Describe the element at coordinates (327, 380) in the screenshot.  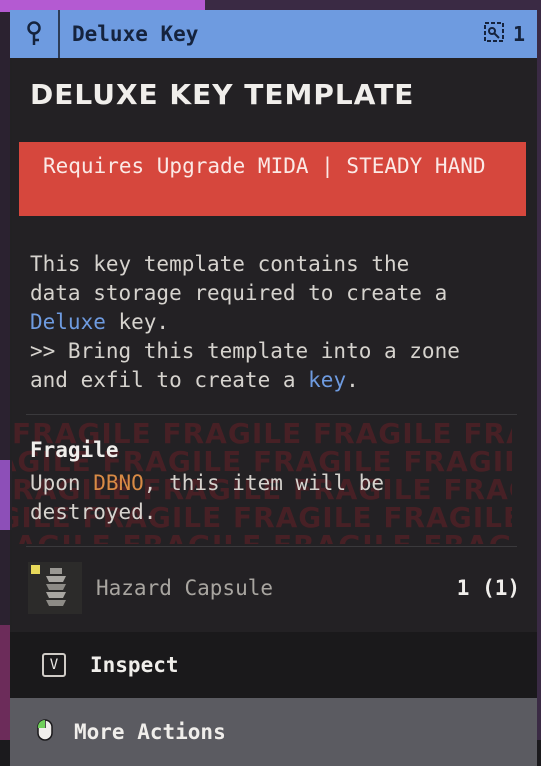
I see `key-highlight: key` at that location.